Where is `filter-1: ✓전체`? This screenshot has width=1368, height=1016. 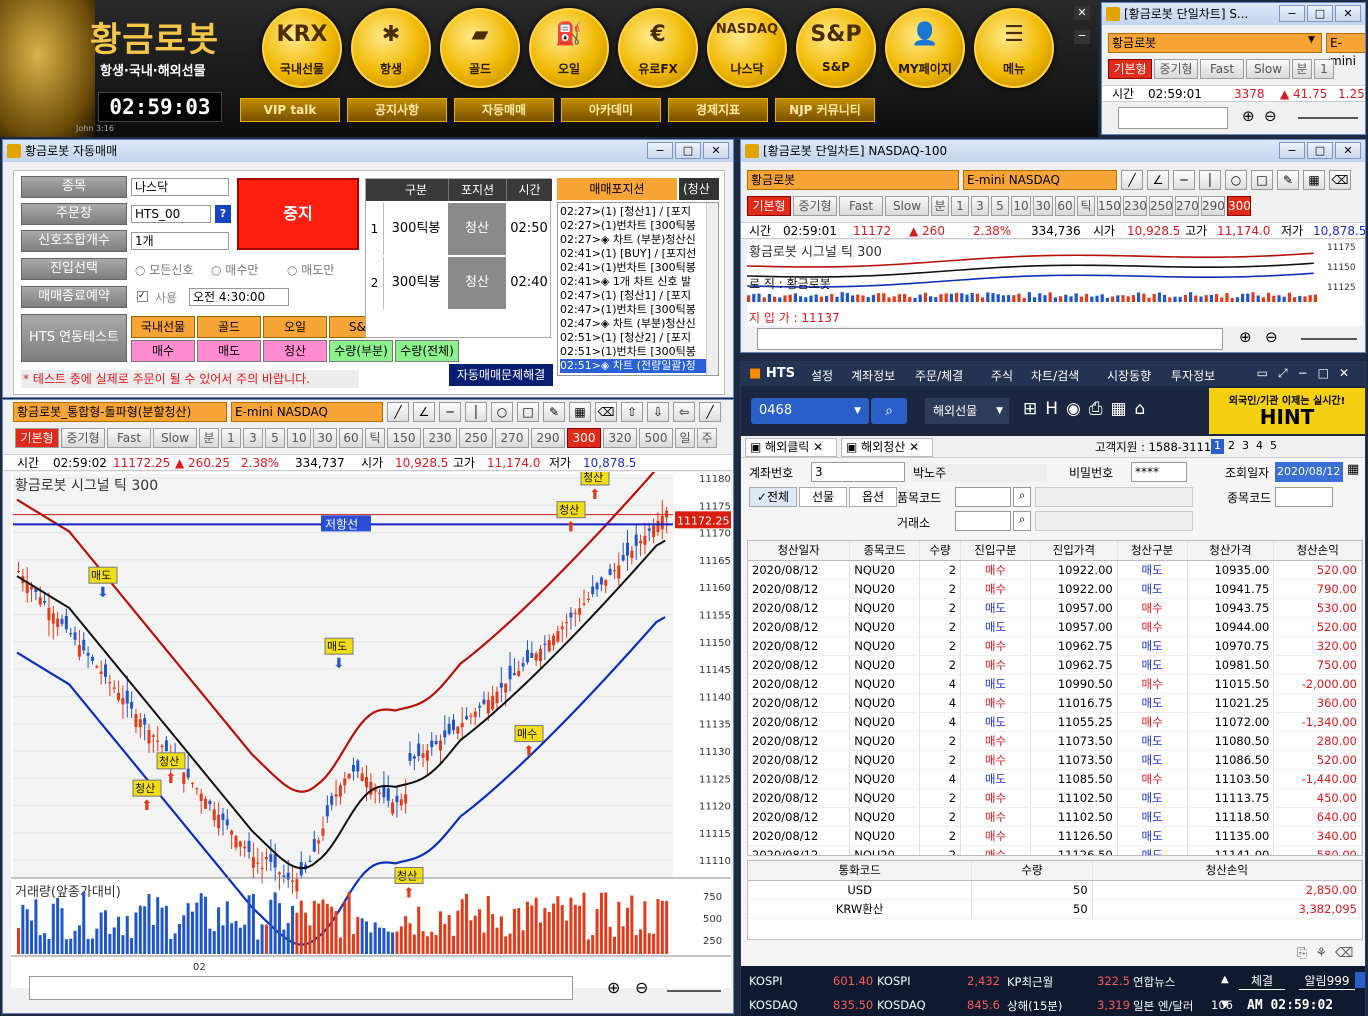 filter-1: ✓전체 is located at coordinates (773, 497).